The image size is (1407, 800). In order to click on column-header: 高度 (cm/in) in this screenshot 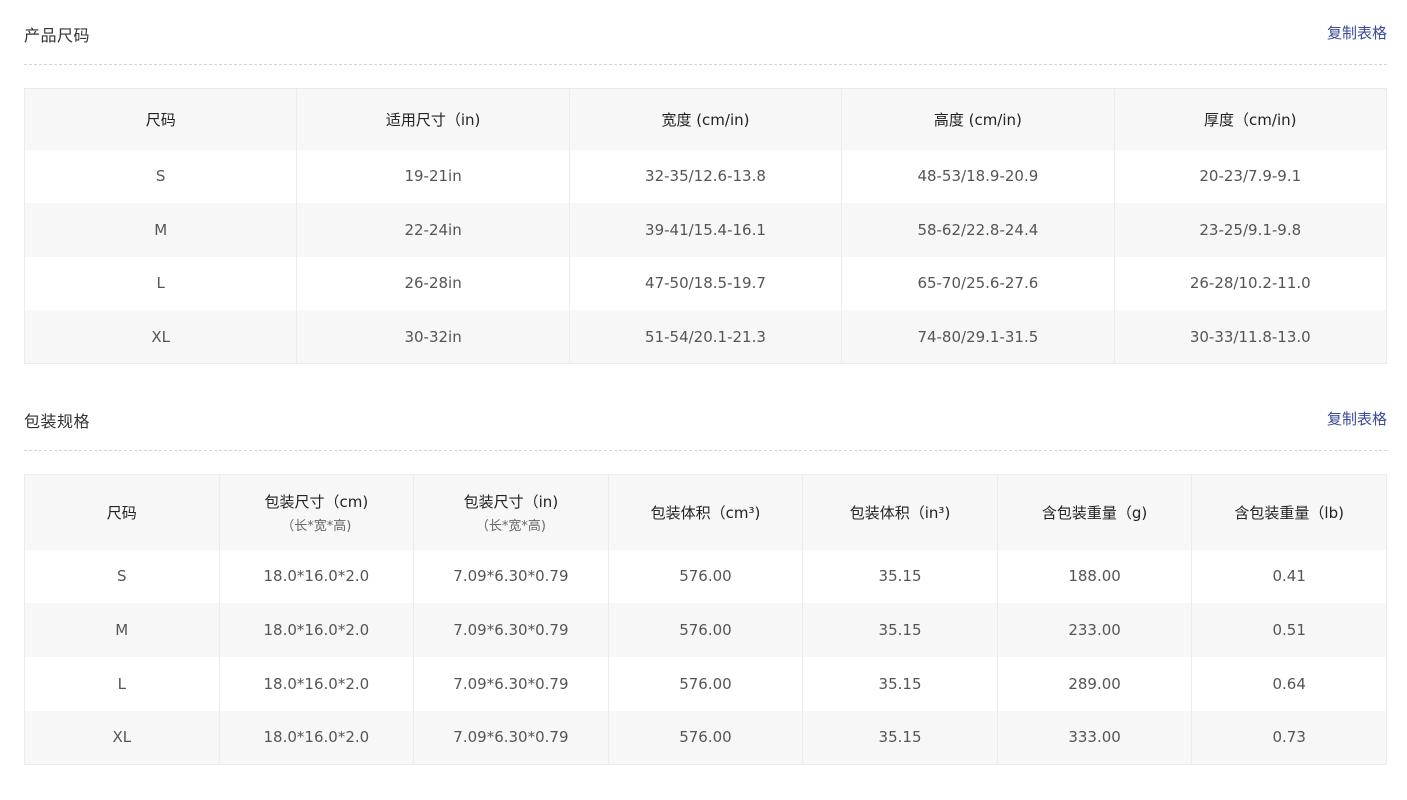, I will do `click(978, 119)`.